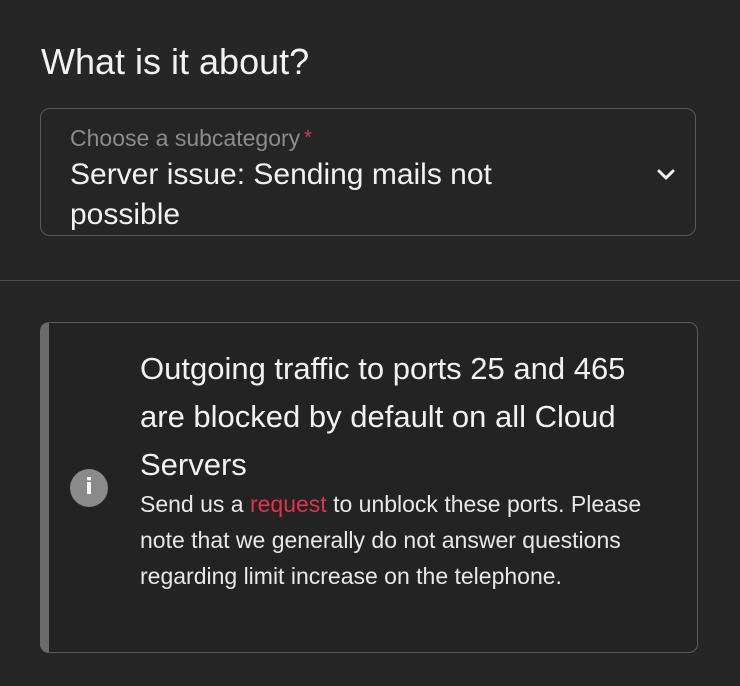 This screenshot has width=740, height=686. I want to click on subcategory-select-value: Server issue: Sending mails not possible, so click(281, 194).